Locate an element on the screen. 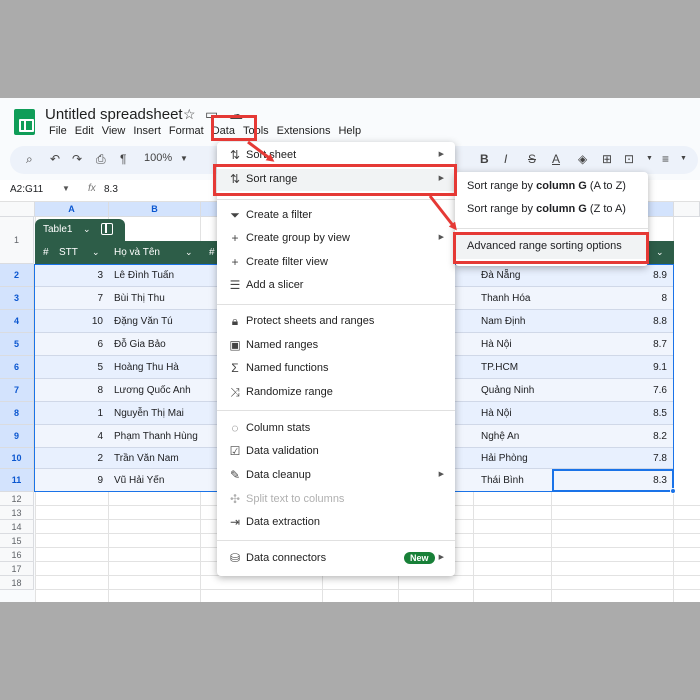 Image resolution: width=700 pixels, height=700 pixels. arrow-to-advanced is located at coordinates (442, 213).